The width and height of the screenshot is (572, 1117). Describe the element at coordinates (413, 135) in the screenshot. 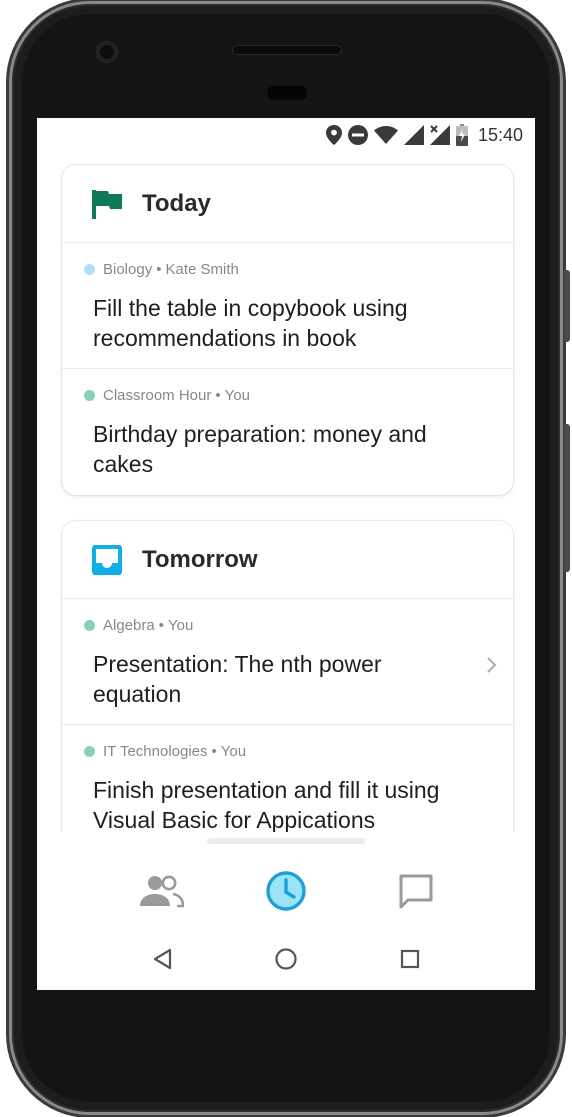

I see `signal-icon` at that location.